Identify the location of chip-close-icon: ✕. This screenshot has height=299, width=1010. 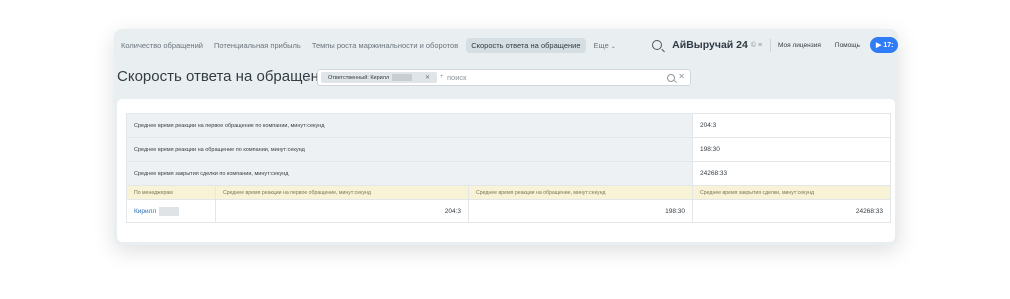
(427, 77).